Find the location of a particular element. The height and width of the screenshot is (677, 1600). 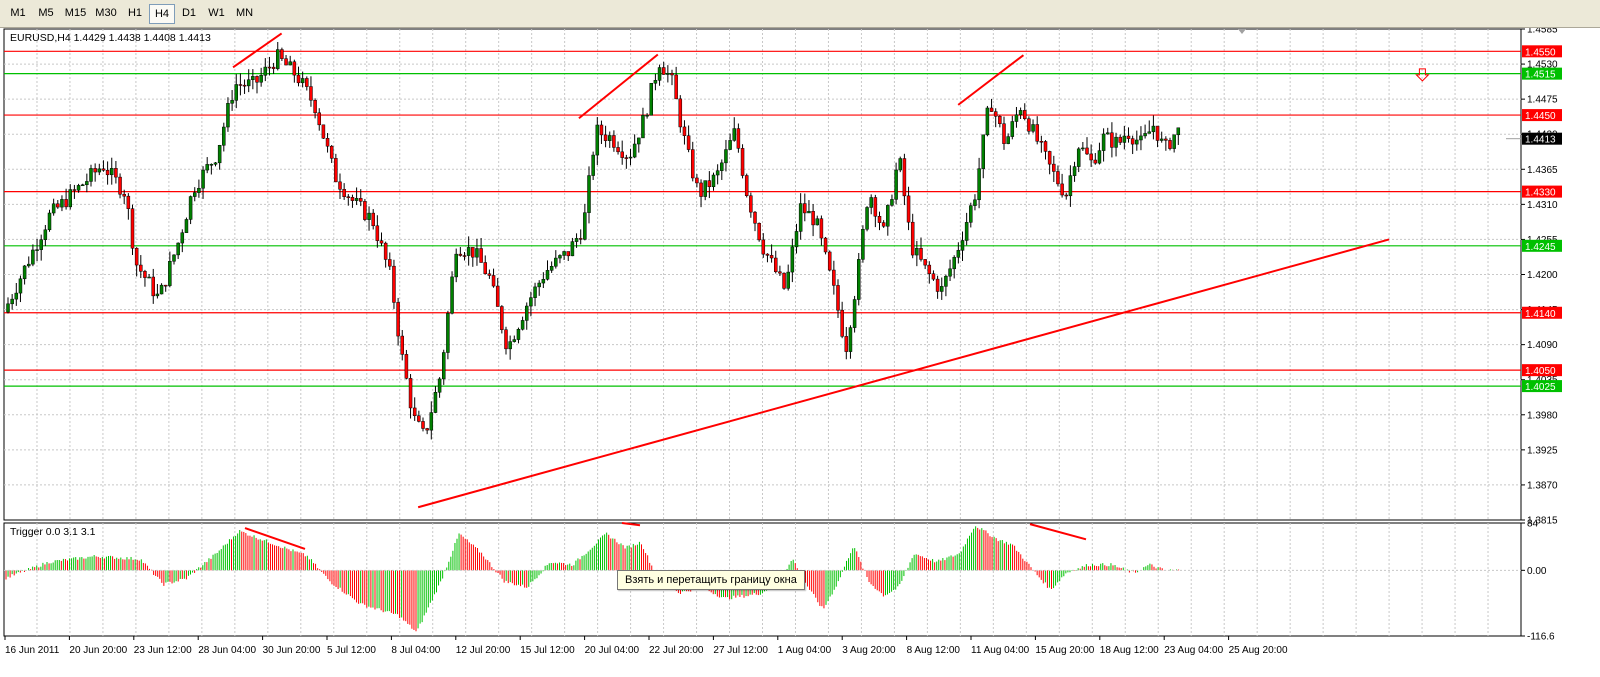

timeframe-button-d1: D1 is located at coordinates (189, 14).